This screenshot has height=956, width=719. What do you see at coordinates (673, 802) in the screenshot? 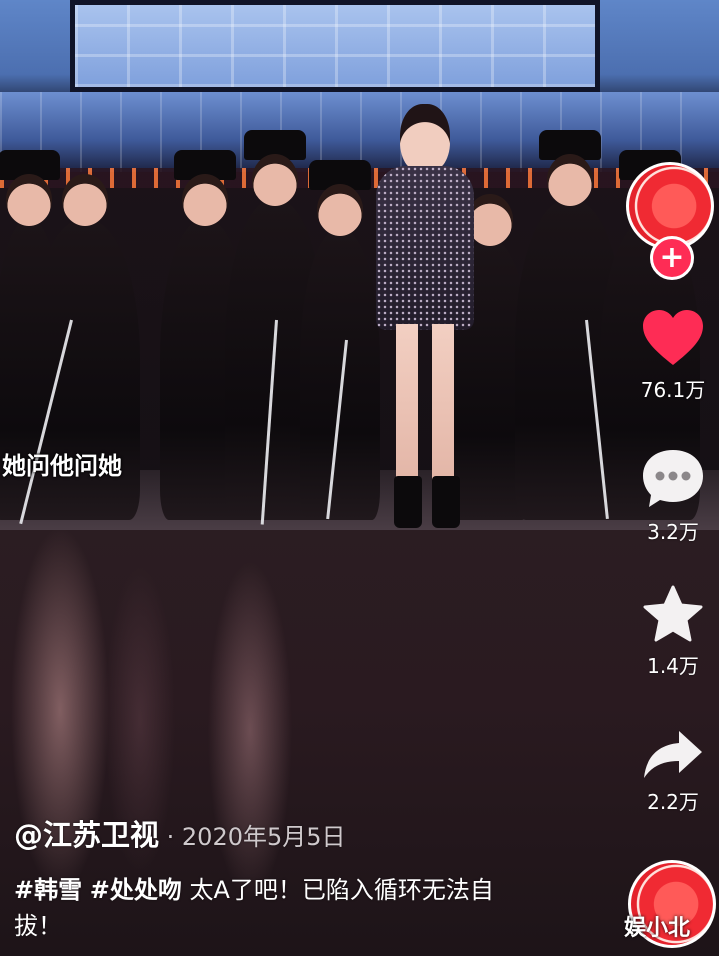
I see `share-count: 2.2万` at bounding box center [673, 802].